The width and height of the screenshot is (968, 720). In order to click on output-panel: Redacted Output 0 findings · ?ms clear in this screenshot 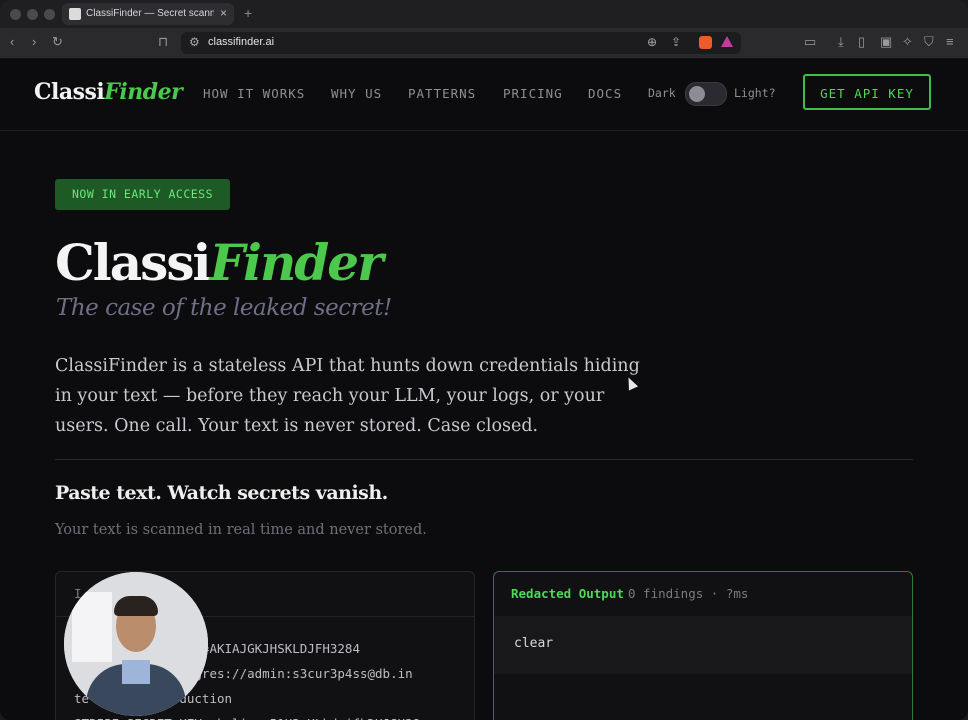, I will do `click(703, 645)`.